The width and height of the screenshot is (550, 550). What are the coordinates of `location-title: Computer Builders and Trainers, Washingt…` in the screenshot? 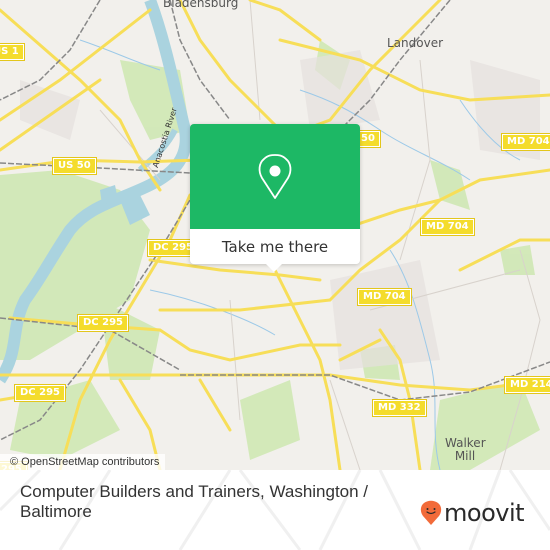 It's located at (220, 502).